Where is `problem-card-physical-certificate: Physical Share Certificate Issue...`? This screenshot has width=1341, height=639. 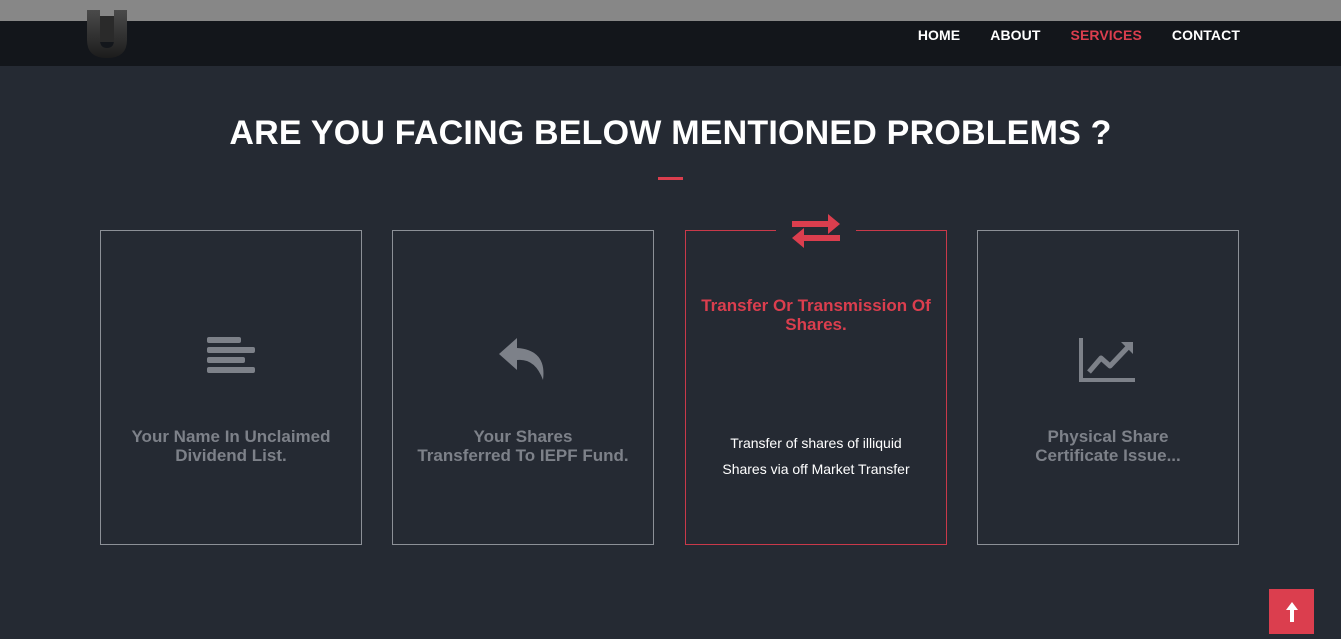
problem-card-physical-certificate: Physical Share Certificate Issue... is located at coordinates (1108, 387).